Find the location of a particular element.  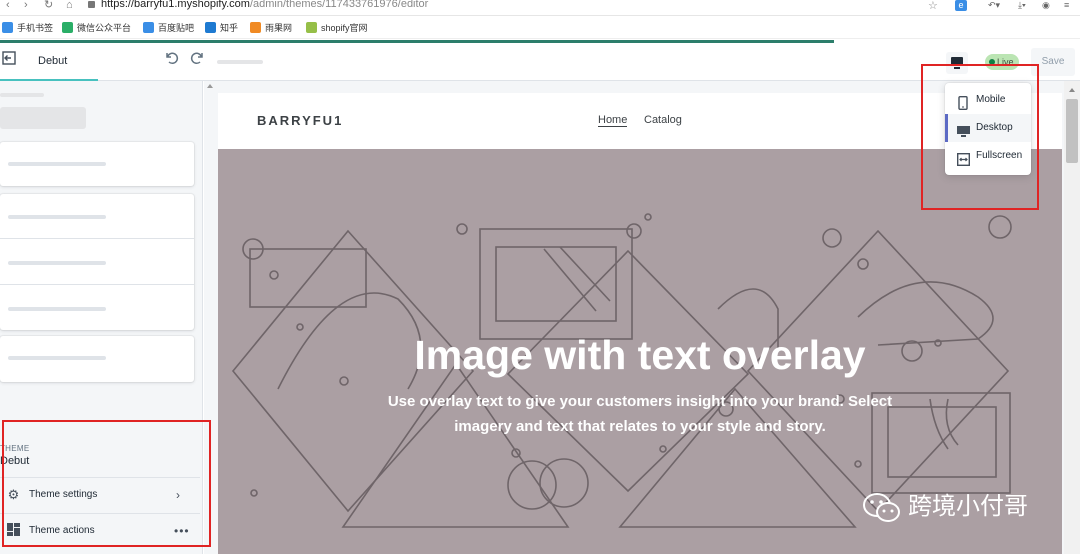

device-option-fullscreen: Fullscreen is located at coordinates (988, 156).